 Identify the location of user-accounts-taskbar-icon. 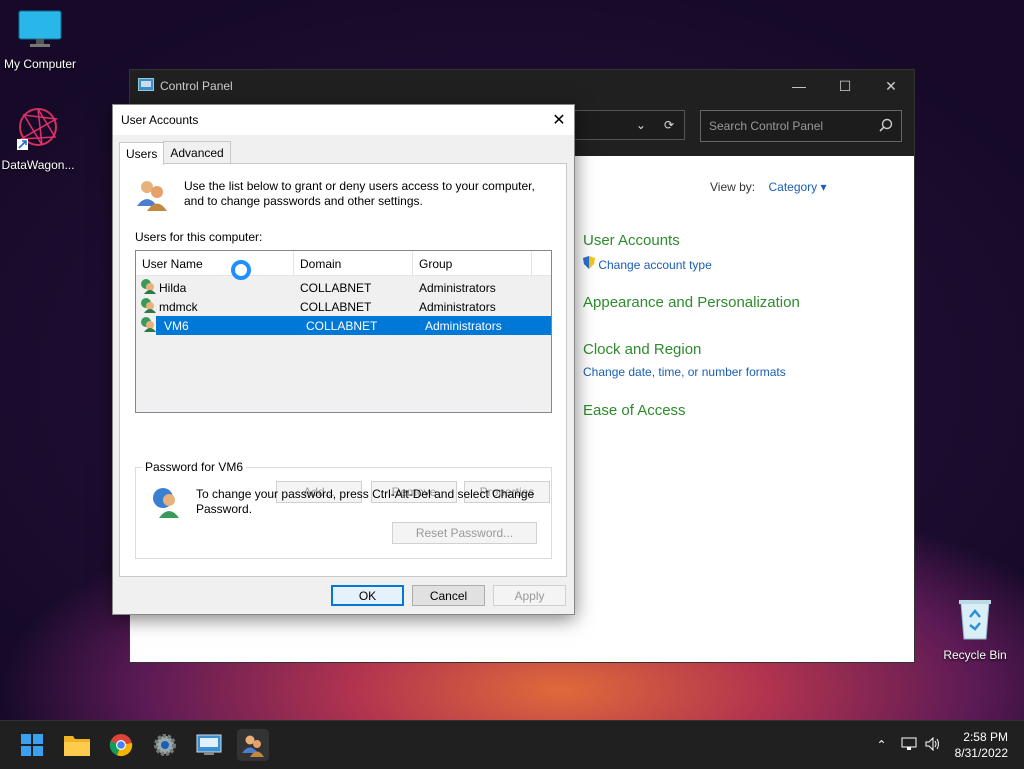
(253, 745).